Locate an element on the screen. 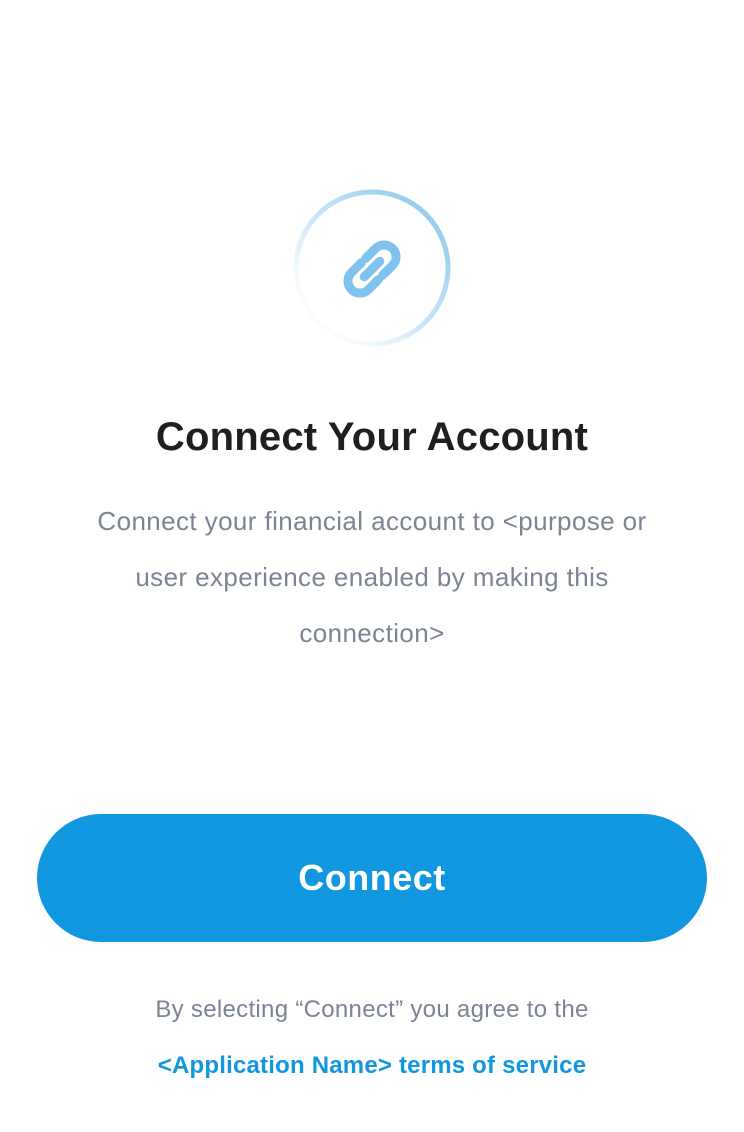 The width and height of the screenshot is (744, 1132). agreement-text: By selecting “Connect” you agree to the is located at coordinates (372, 1009).